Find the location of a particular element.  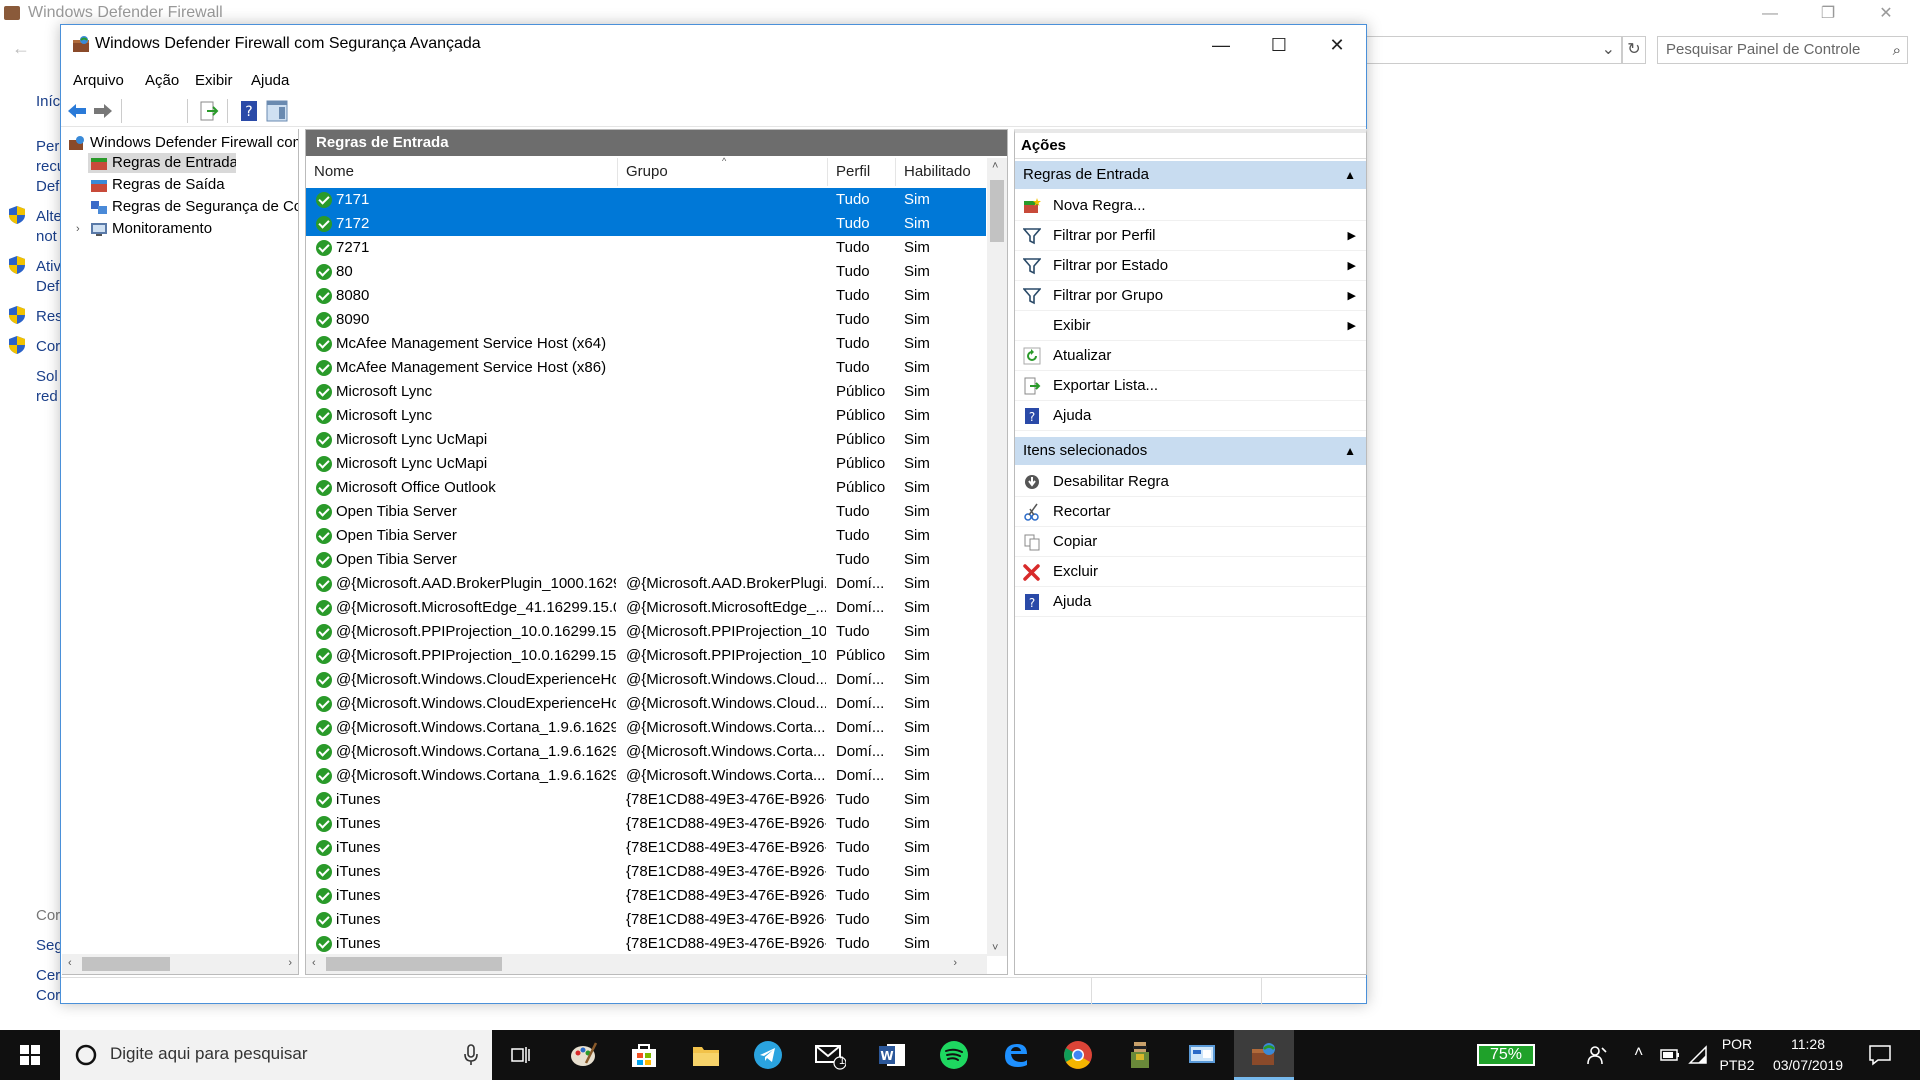

taskbar-app-mail: 1 is located at coordinates (830, 1055).